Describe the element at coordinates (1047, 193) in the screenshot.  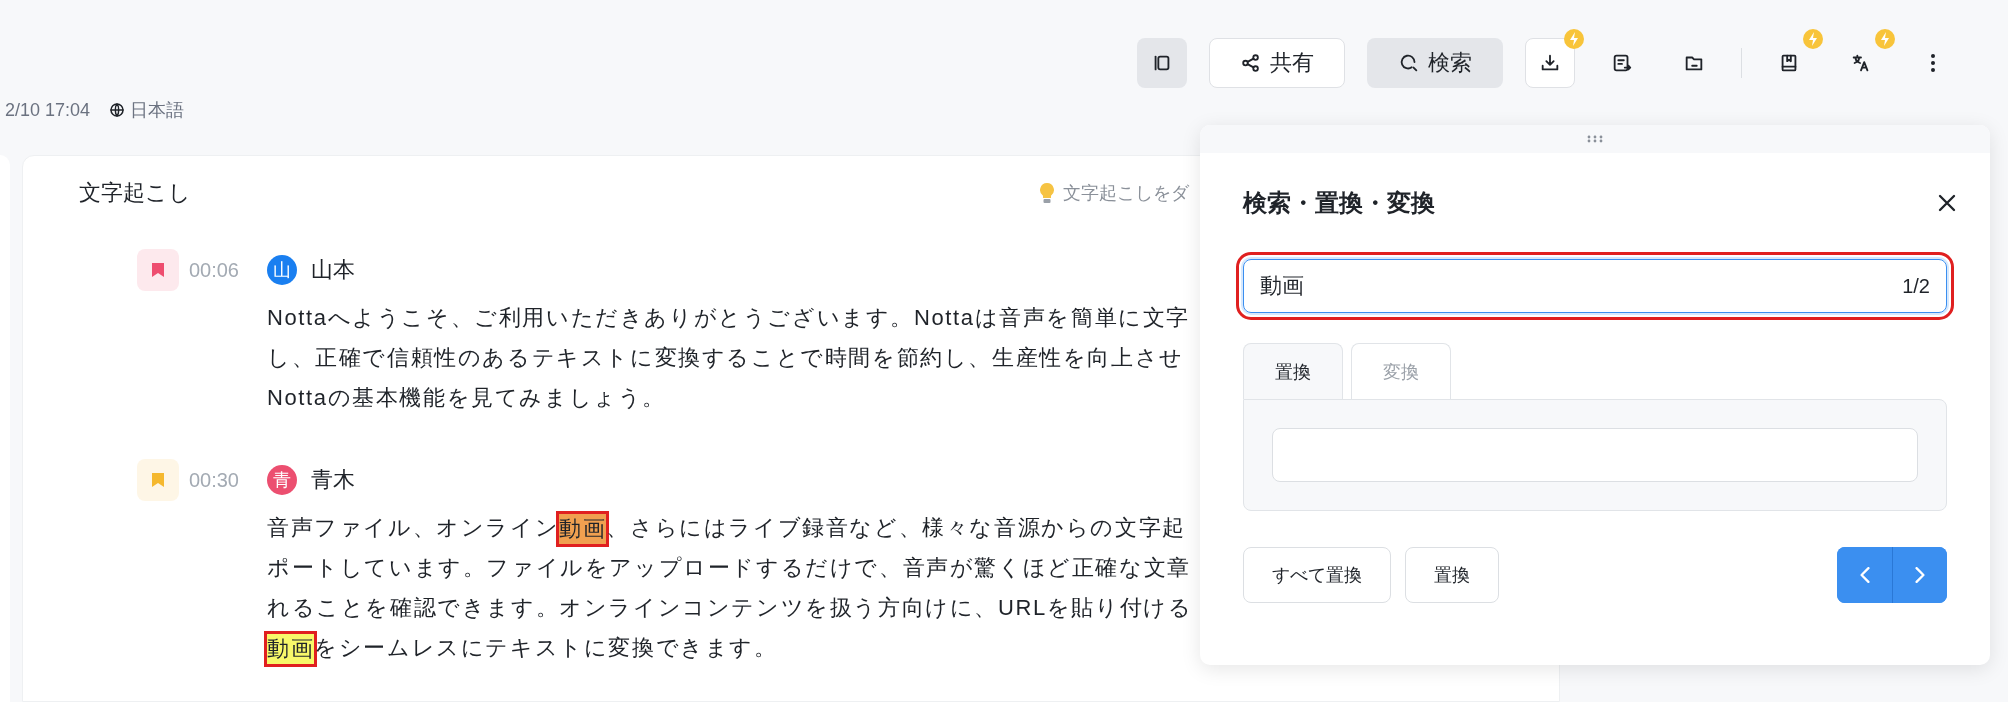
I see `lightbulb-icon` at that location.